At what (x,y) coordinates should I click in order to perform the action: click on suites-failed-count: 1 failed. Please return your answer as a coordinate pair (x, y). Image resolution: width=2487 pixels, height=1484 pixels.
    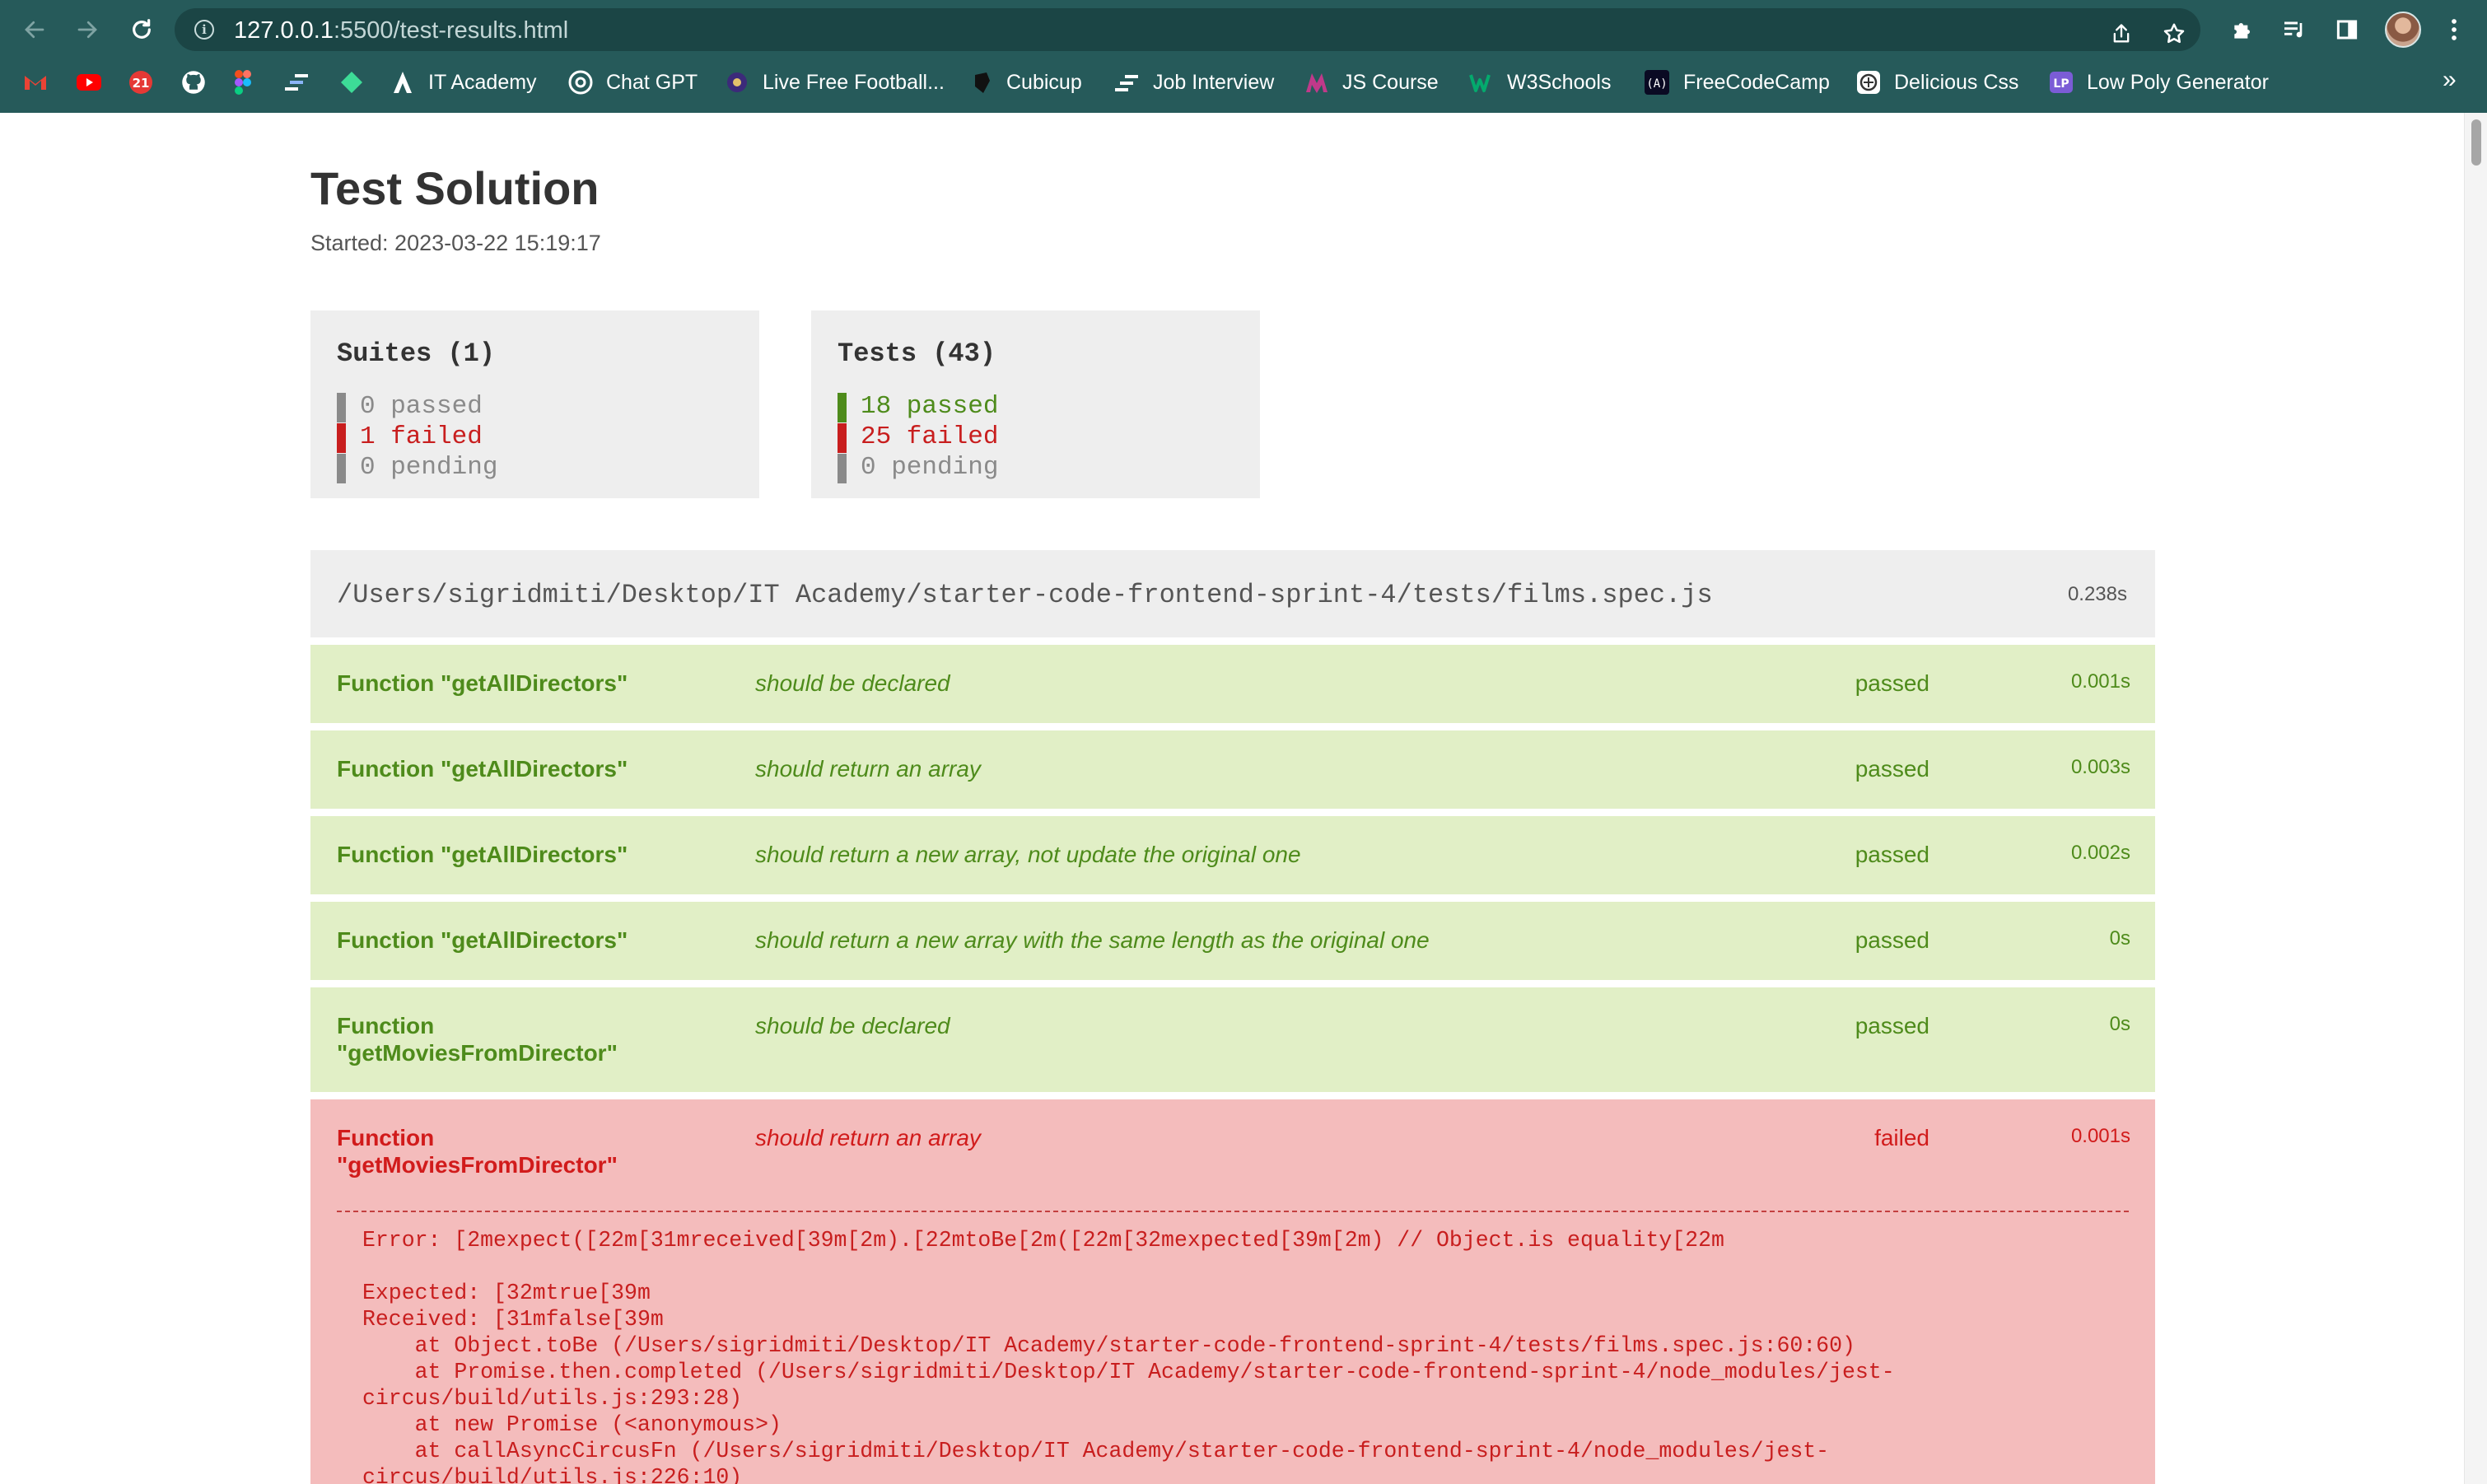
    Looking at the image, I should click on (410, 438).